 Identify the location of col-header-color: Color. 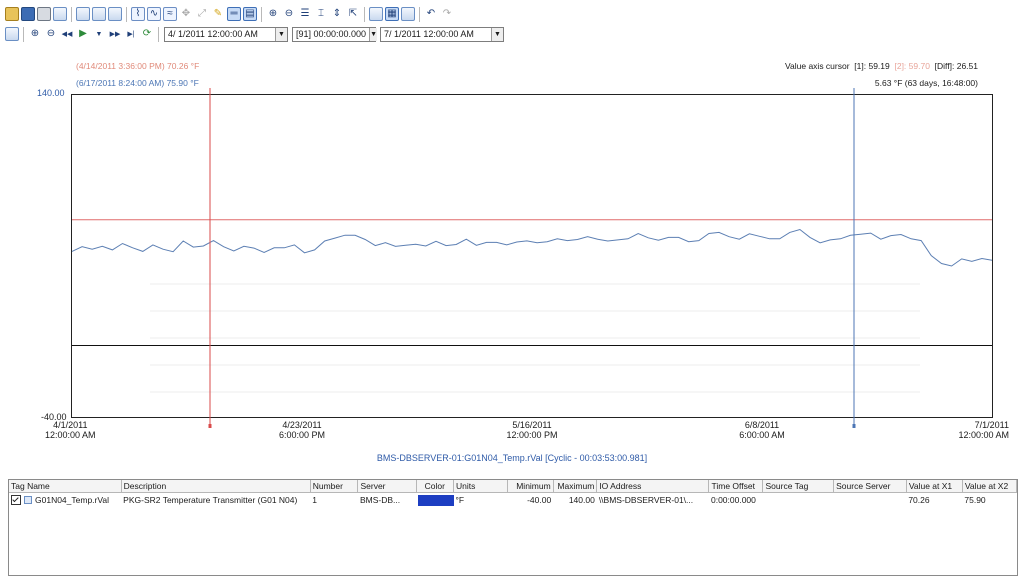
(435, 486).